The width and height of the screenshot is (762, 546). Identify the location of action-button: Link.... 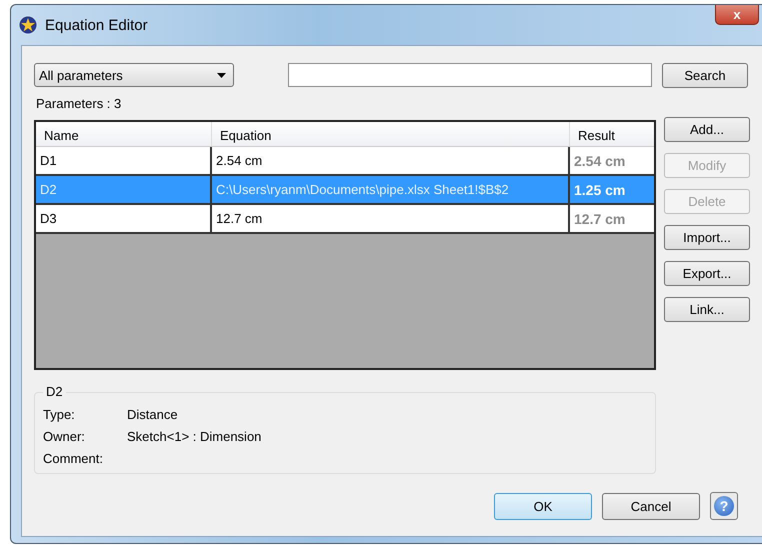
(707, 309).